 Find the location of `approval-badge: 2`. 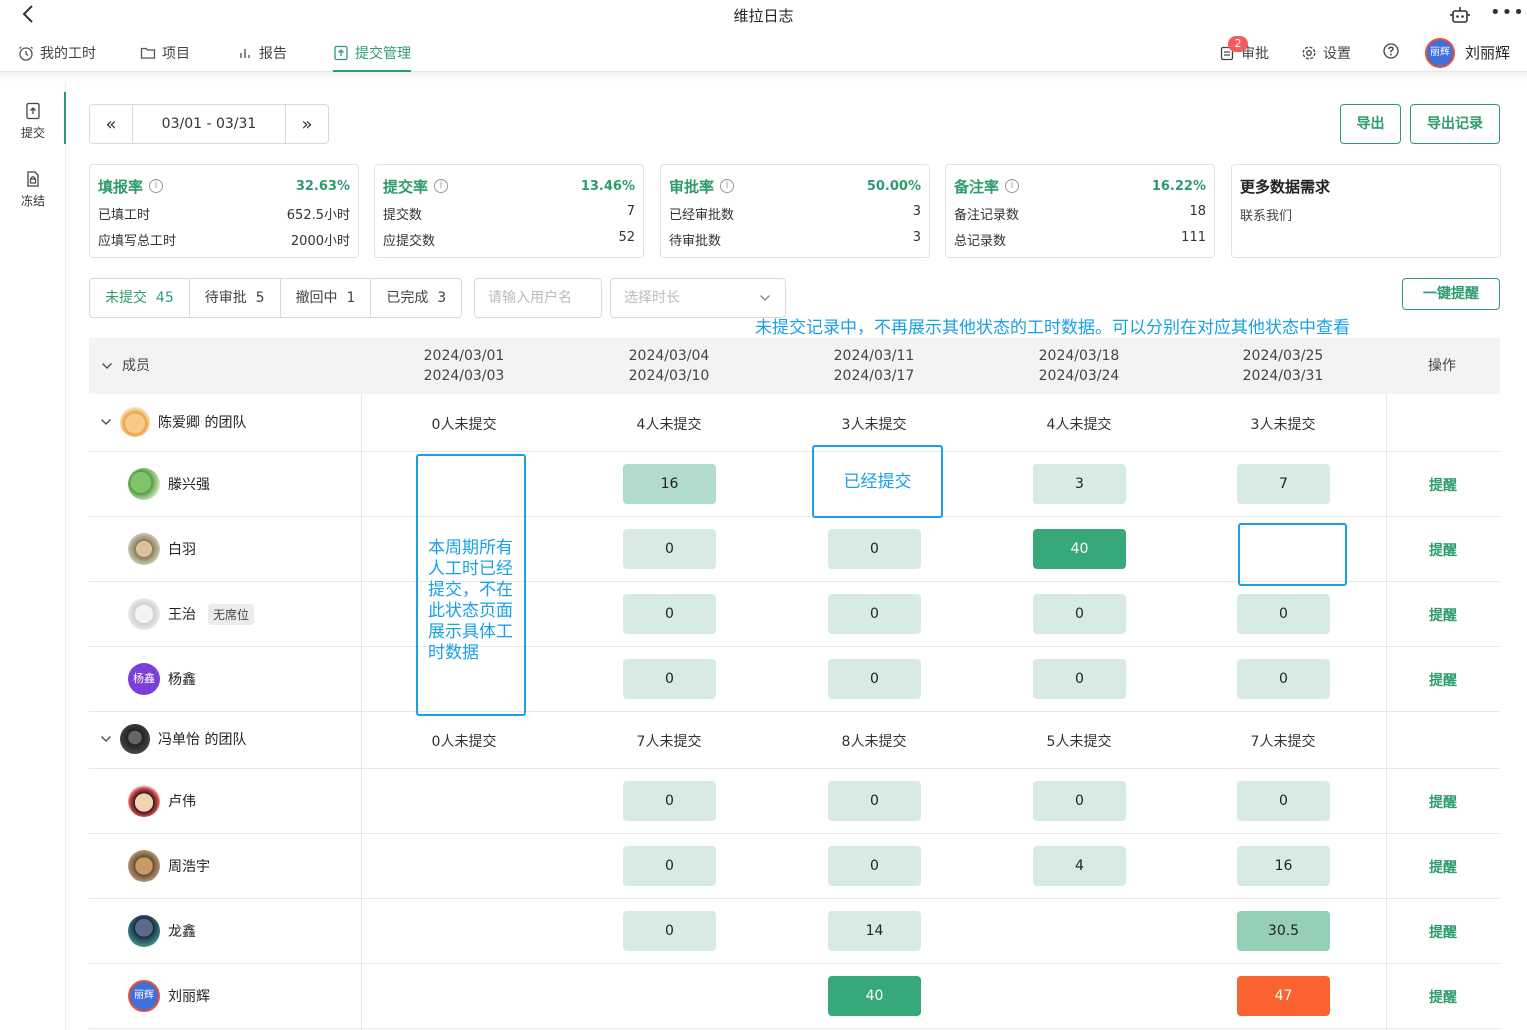

approval-badge: 2 is located at coordinates (1238, 44).